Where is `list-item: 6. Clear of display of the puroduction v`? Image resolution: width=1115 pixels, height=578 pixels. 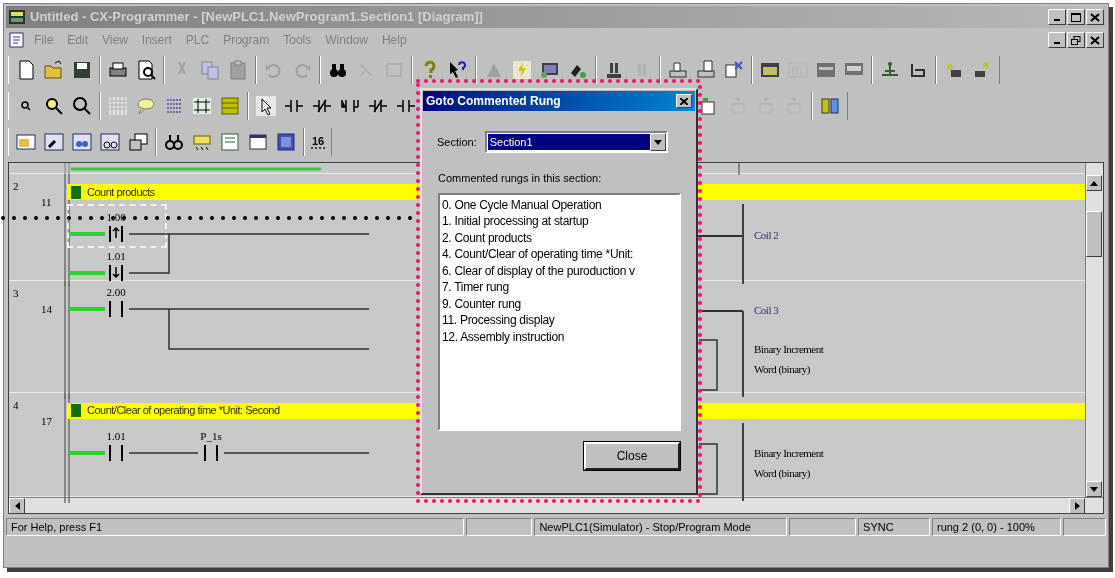 list-item: 6. Clear of display of the puroduction v is located at coordinates (559, 270).